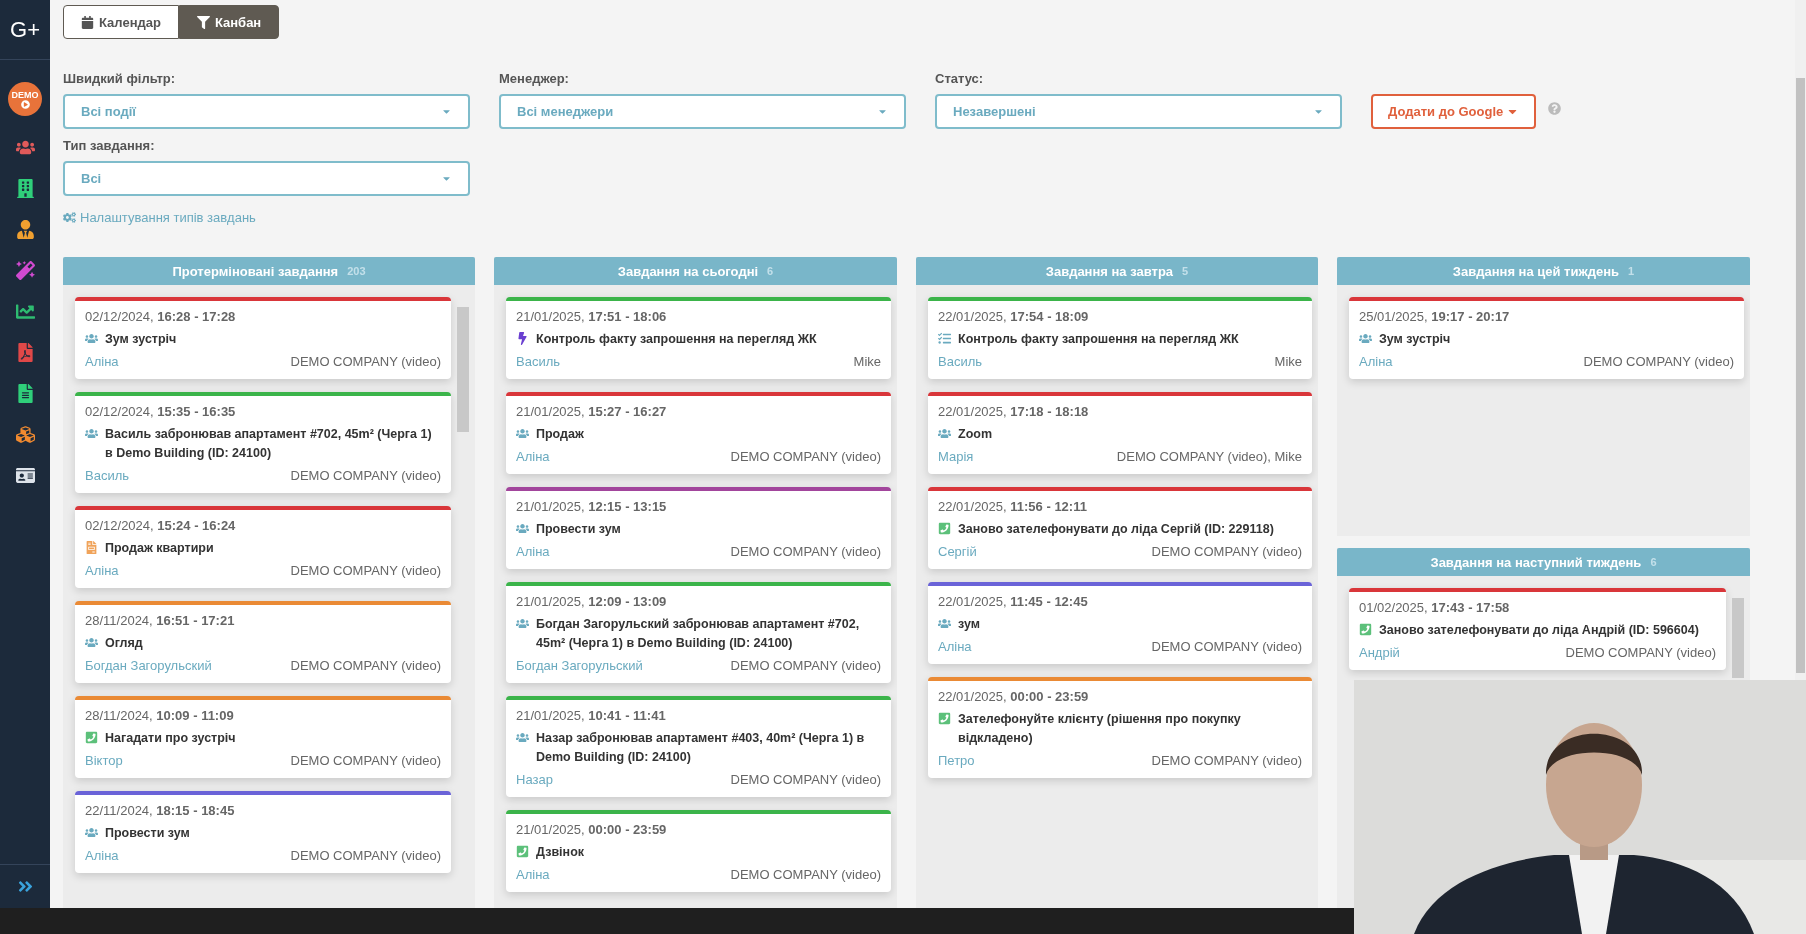 The height and width of the screenshot is (934, 1806). What do you see at coordinates (1120, 433) in the screenshot?
I see `task-card: 22/01/2025, 17:18 - 18:18 Zoom Марія DEMO COMPANY (video), Mike` at bounding box center [1120, 433].